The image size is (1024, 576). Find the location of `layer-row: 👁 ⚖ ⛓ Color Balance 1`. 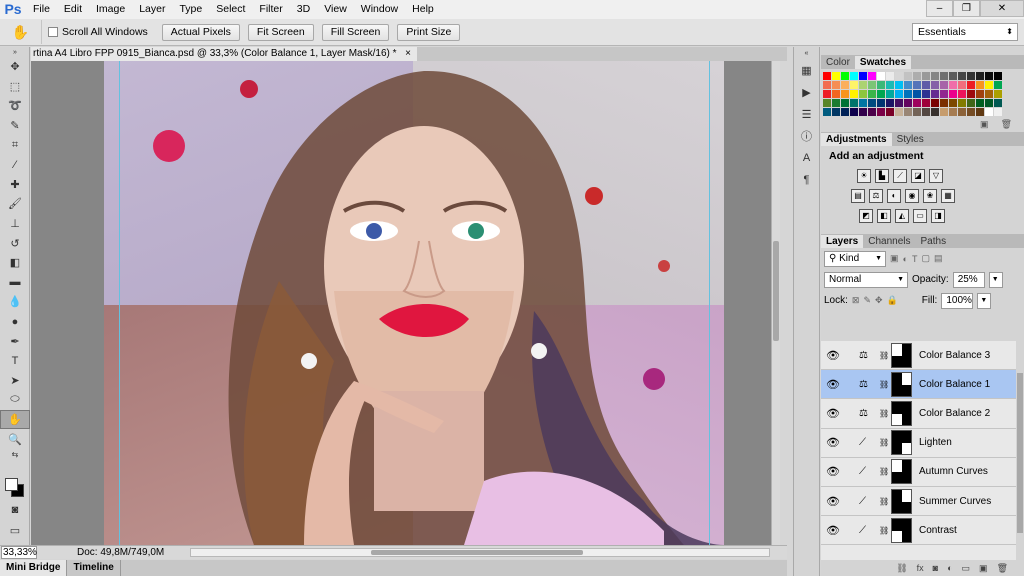

layer-row: 👁 ⚖ ⛓ Color Balance 1 is located at coordinates (922, 385).